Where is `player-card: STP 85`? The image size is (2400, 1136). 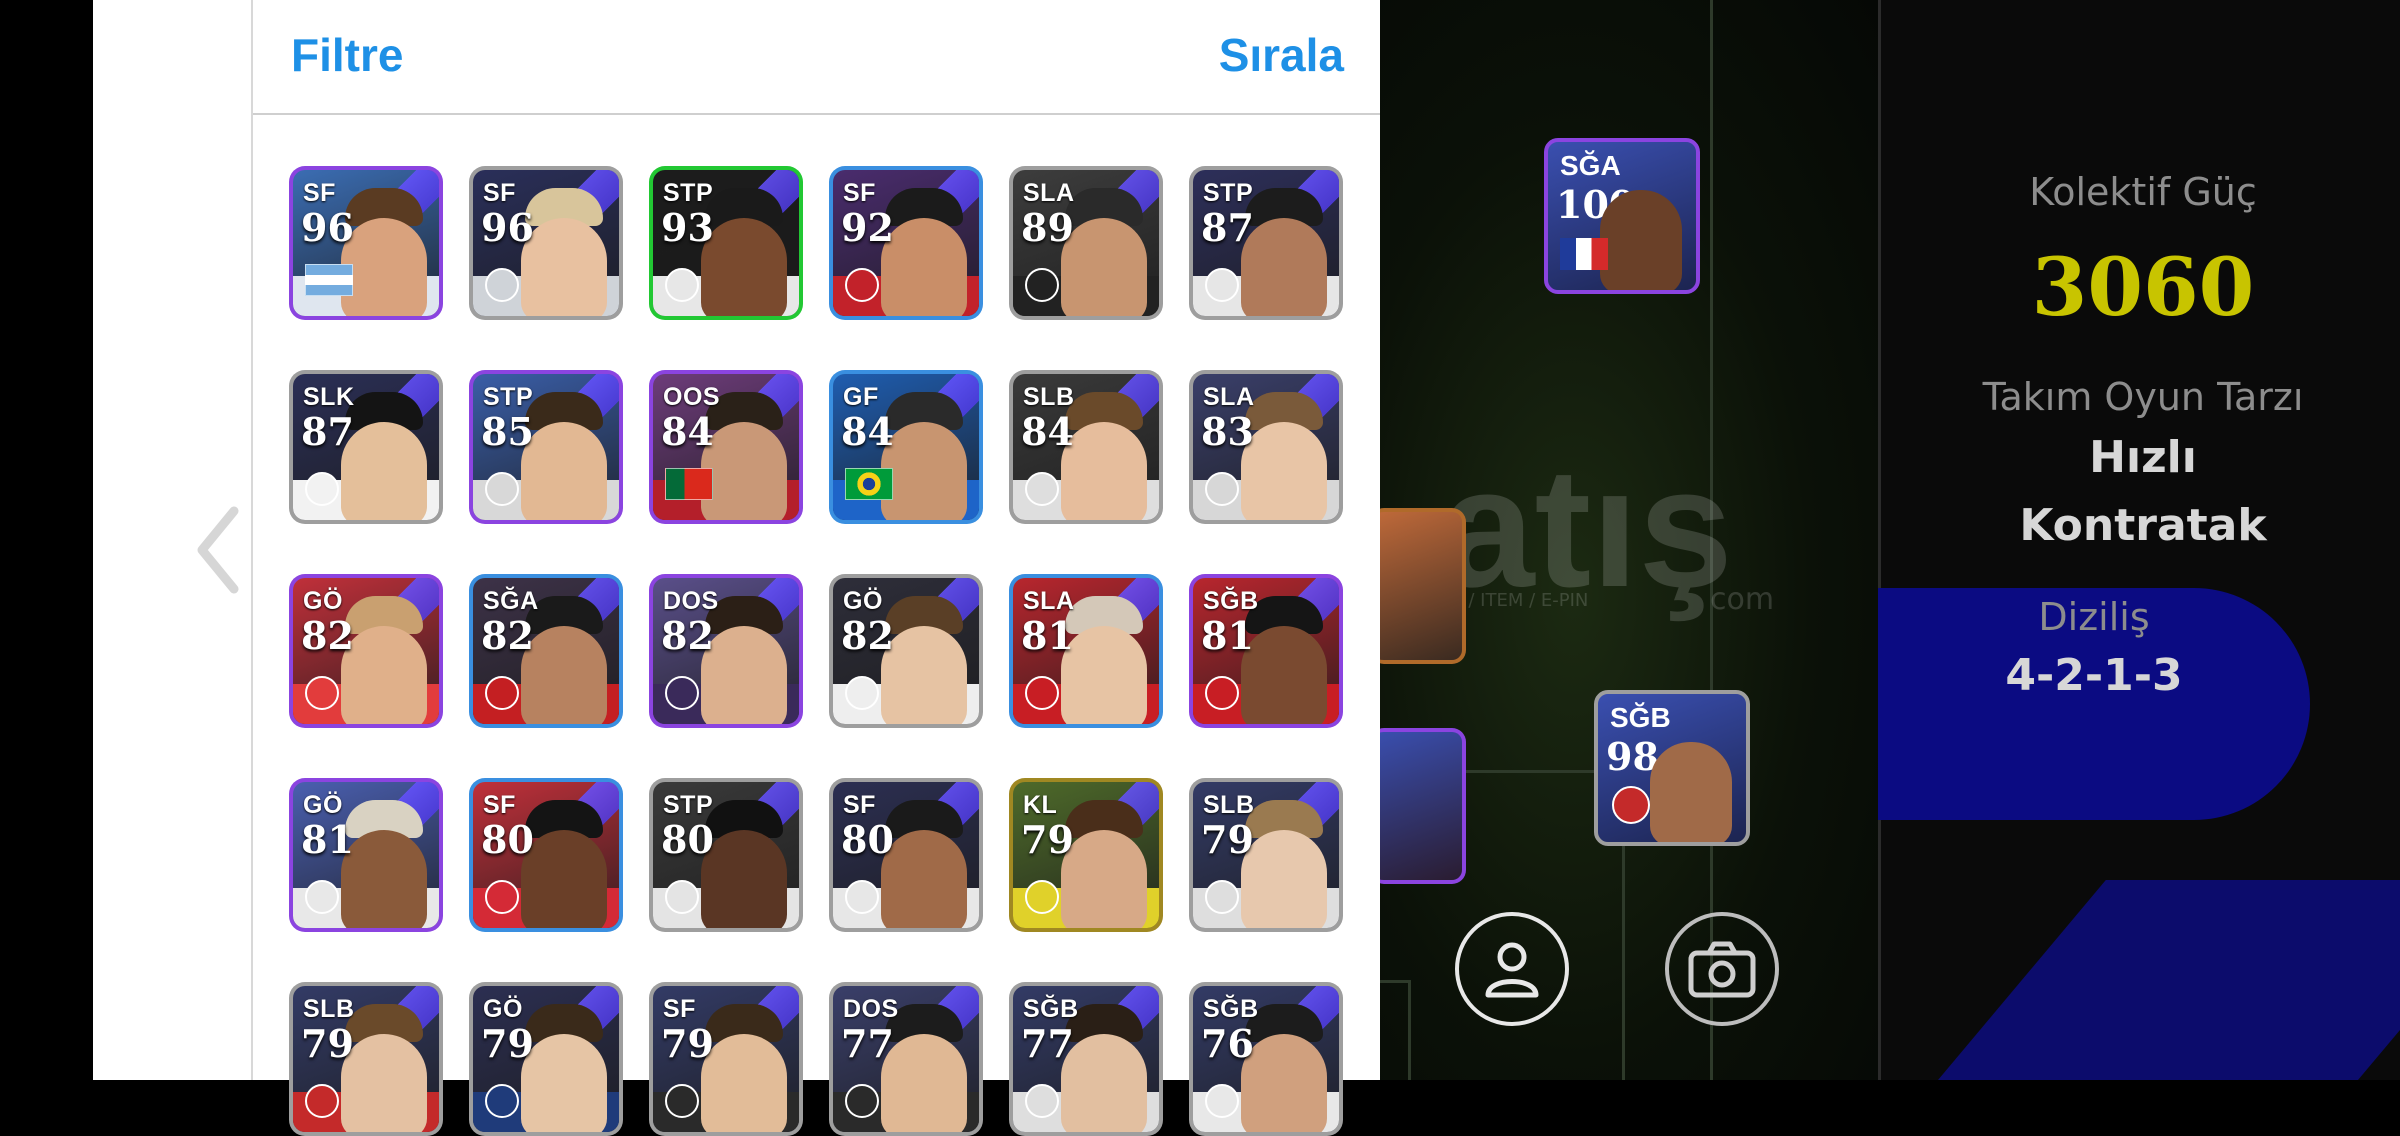
player-card: STP 85 is located at coordinates (546, 447).